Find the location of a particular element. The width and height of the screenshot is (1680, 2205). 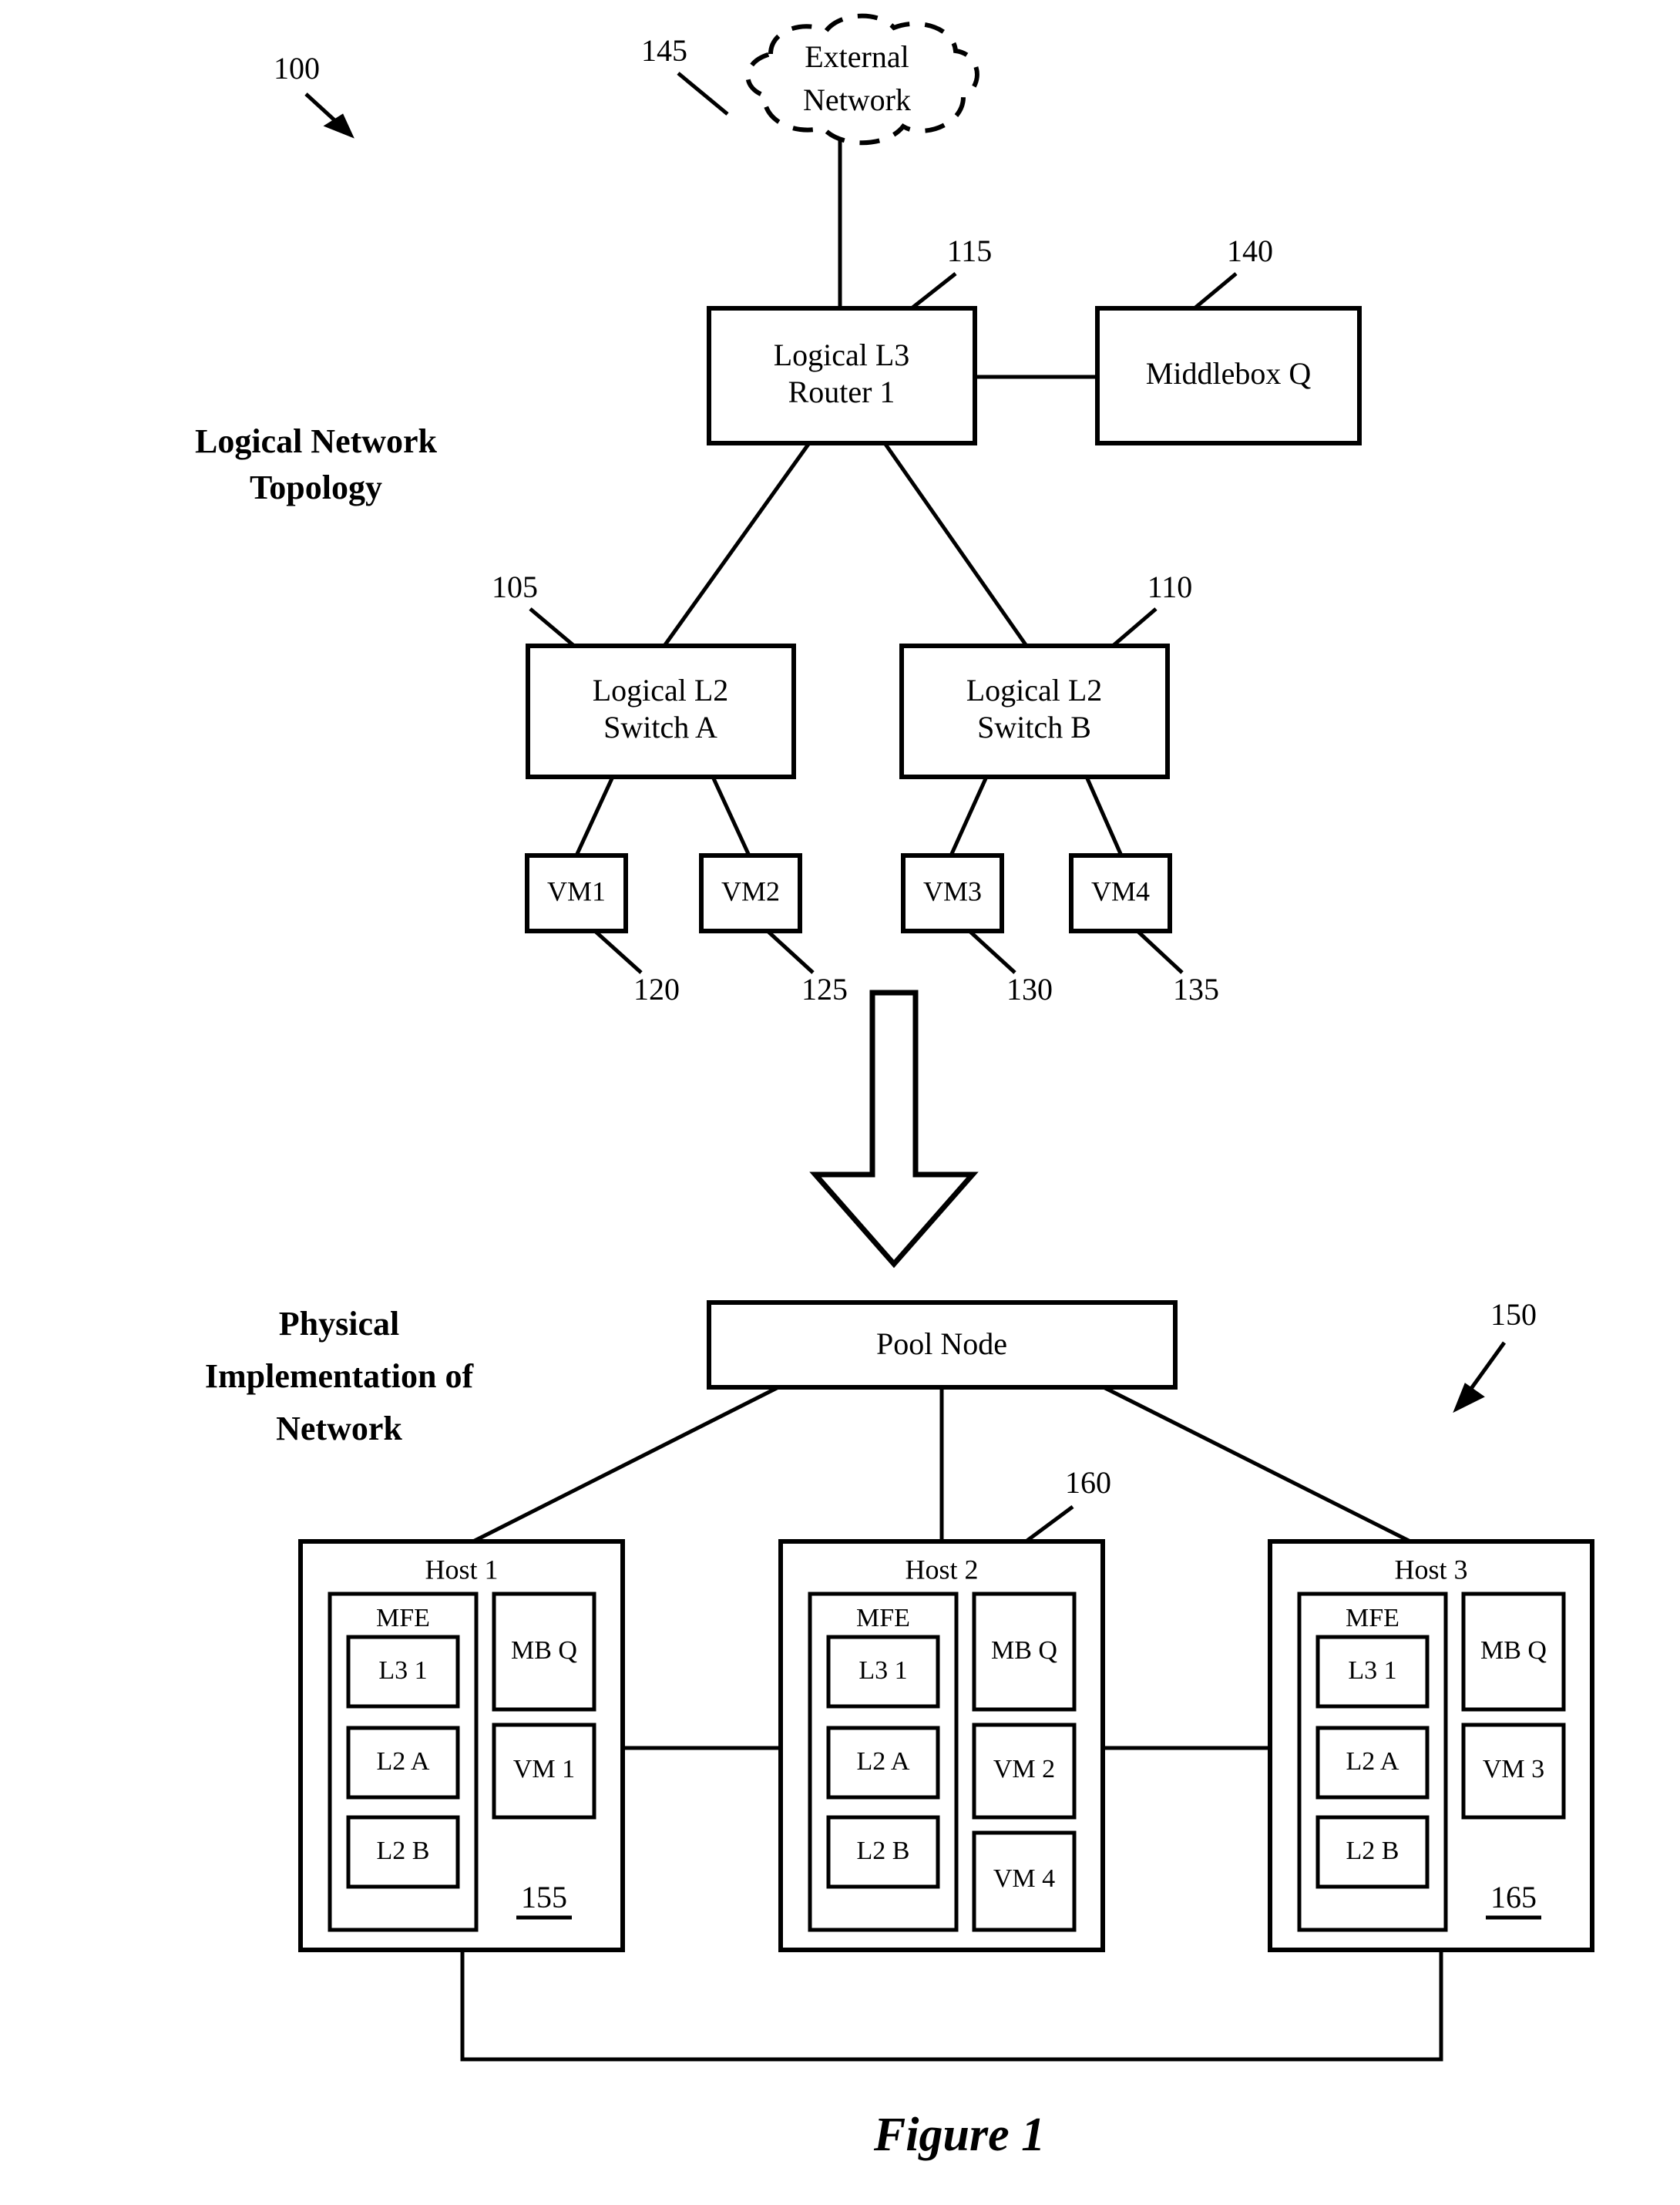

vm2-label: VM2 is located at coordinates (751, 891).